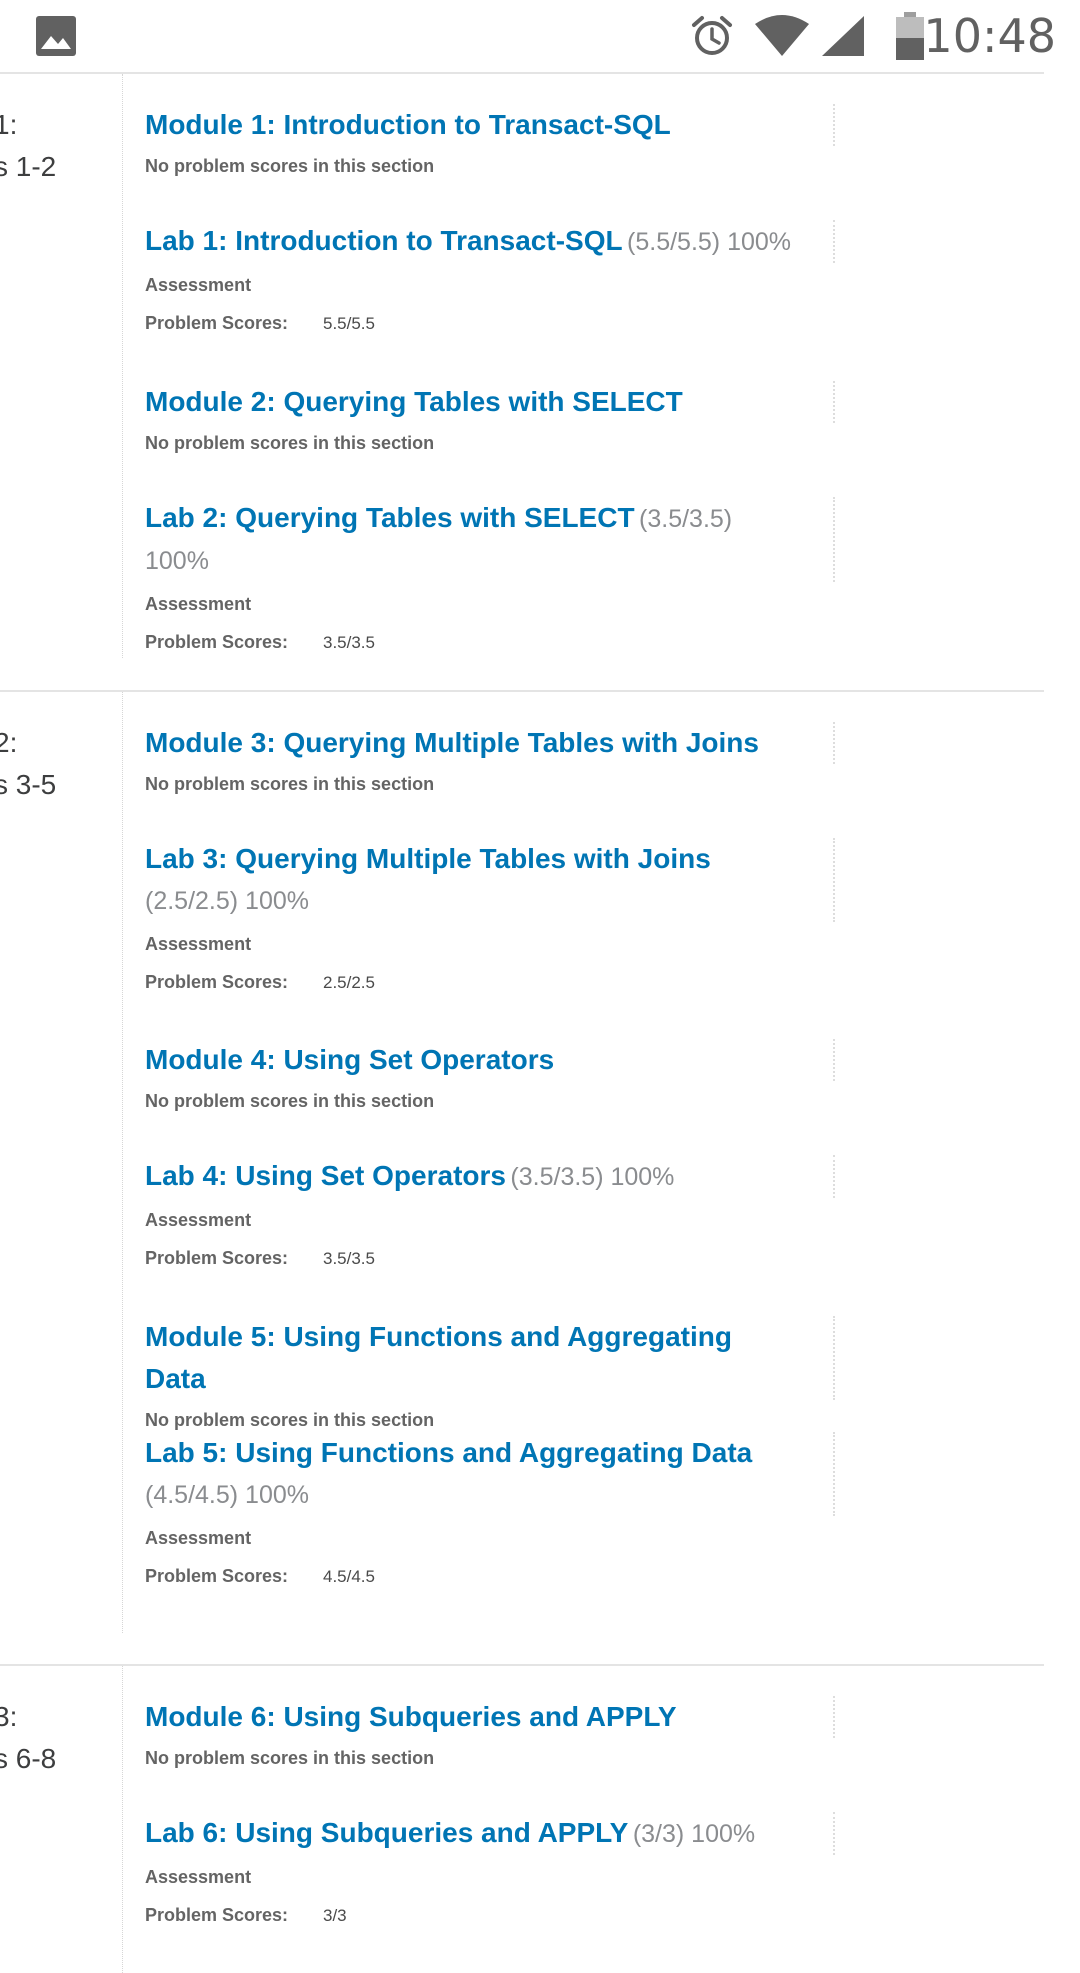  What do you see at coordinates (227, 901) in the screenshot?
I see `section-score: (2.5/2.5) 100%` at bounding box center [227, 901].